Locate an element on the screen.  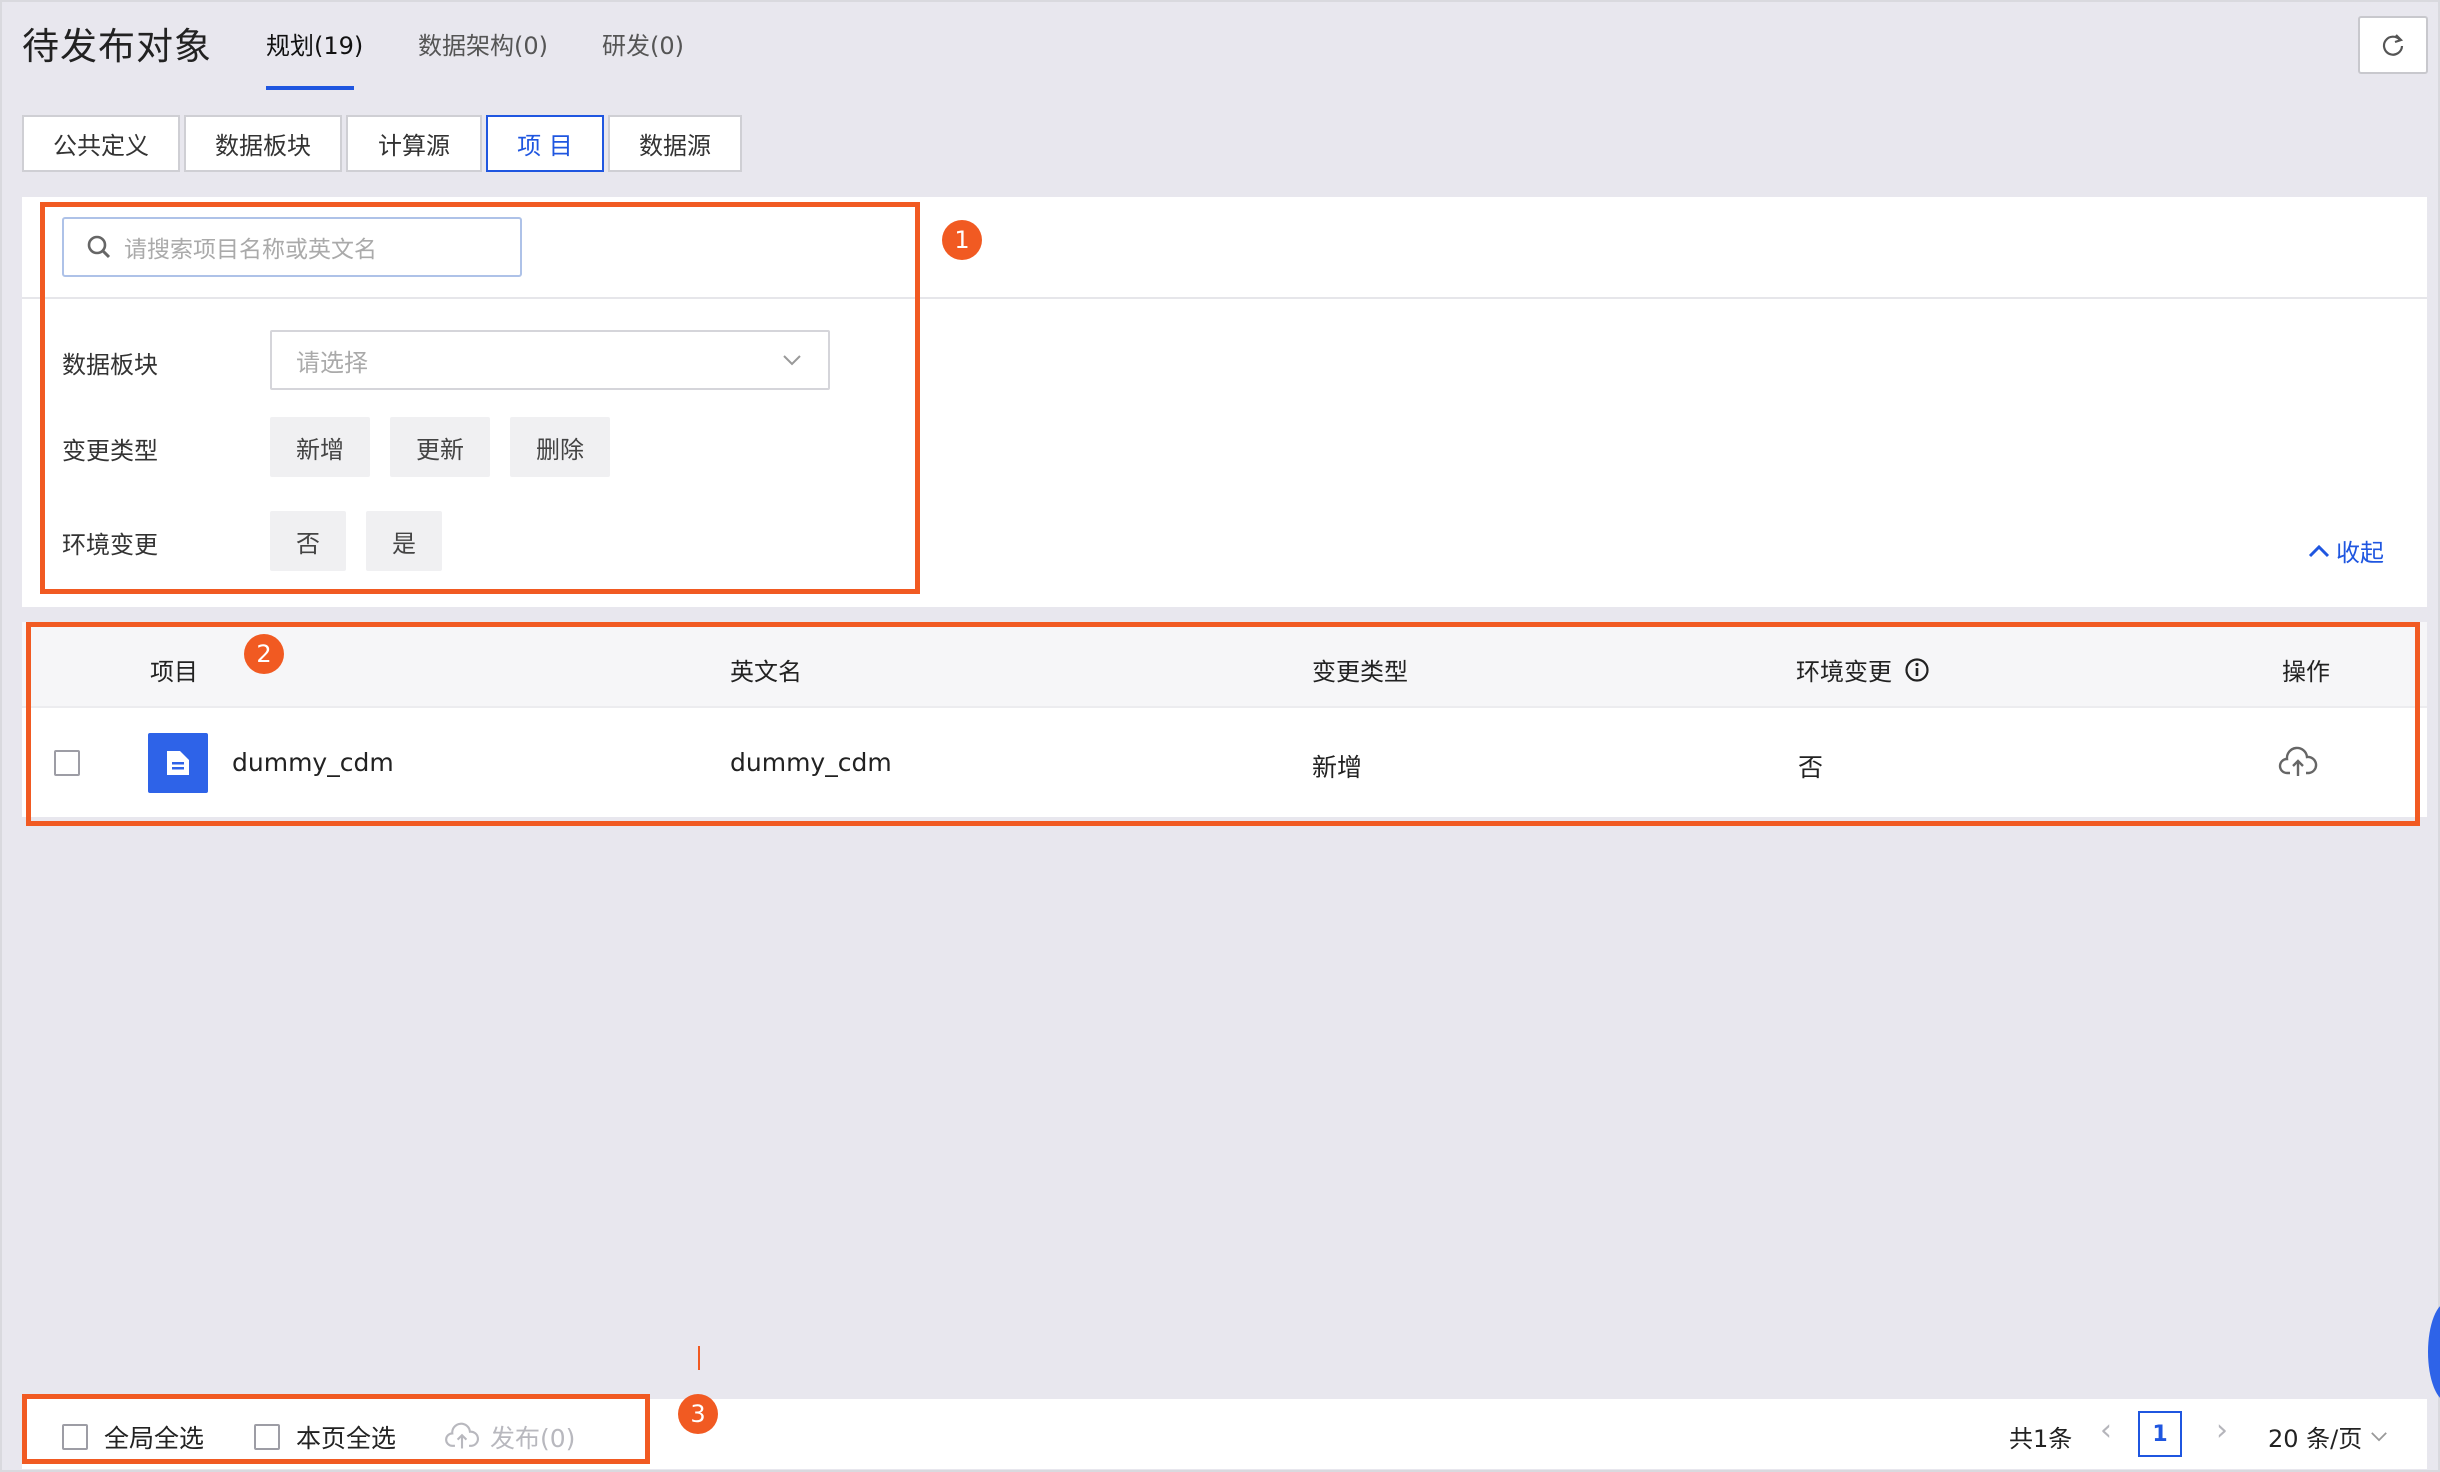
annotation-badge-2: 2 is located at coordinates (264, 654).